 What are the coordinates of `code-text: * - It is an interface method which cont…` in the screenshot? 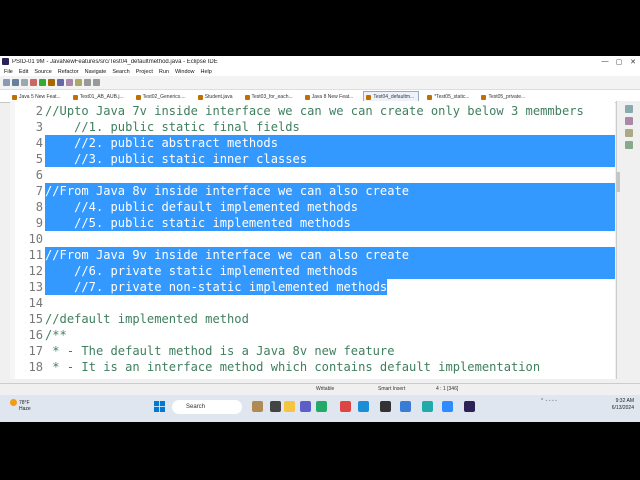 It's located at (292, 367).